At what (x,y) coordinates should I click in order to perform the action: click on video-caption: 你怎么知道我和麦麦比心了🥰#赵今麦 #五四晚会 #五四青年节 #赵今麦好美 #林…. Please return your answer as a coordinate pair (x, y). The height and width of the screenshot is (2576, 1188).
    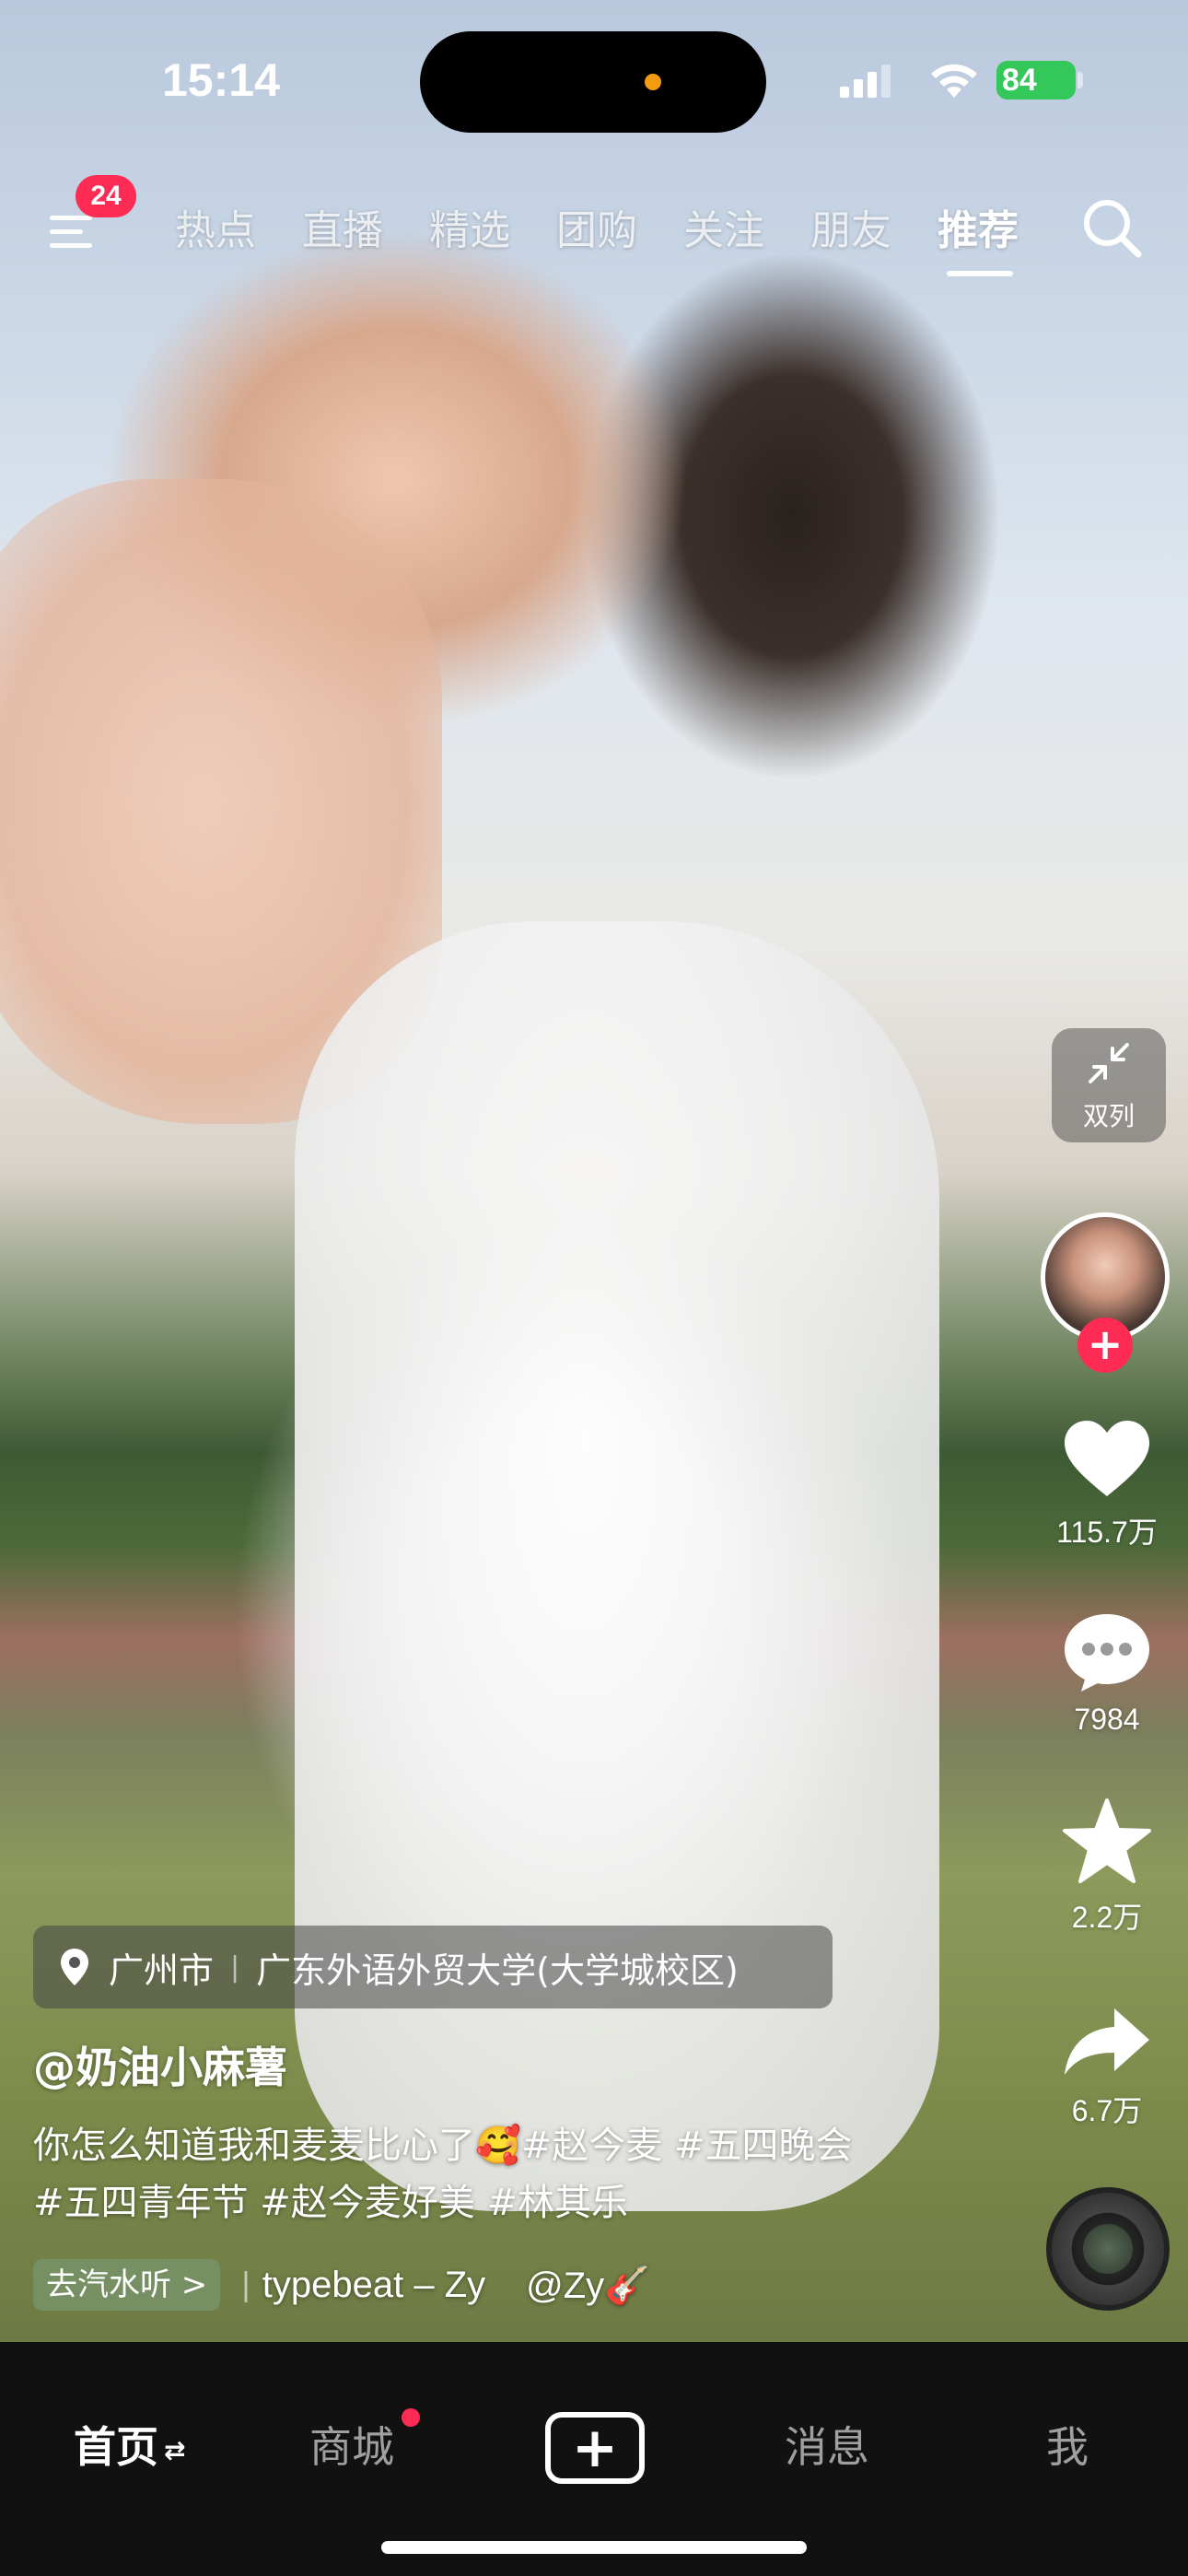
    Looking at the image, I should click on (521, 2174).